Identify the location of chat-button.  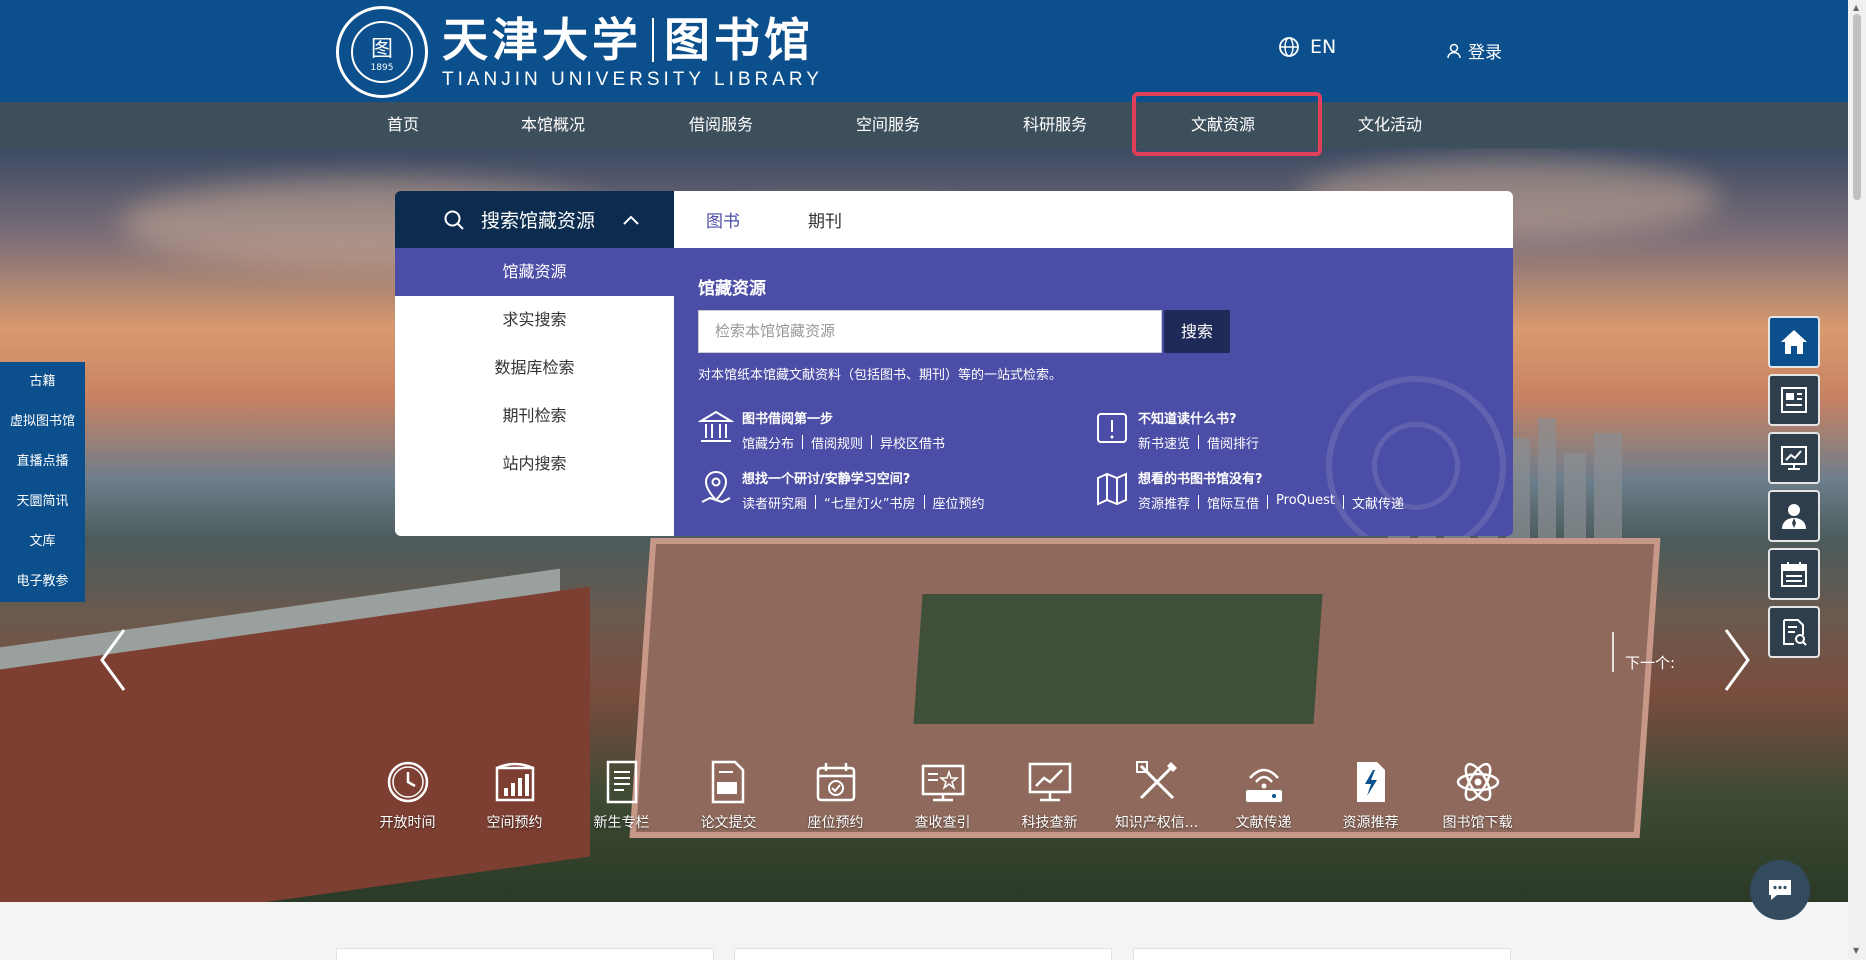
(1780, 890).